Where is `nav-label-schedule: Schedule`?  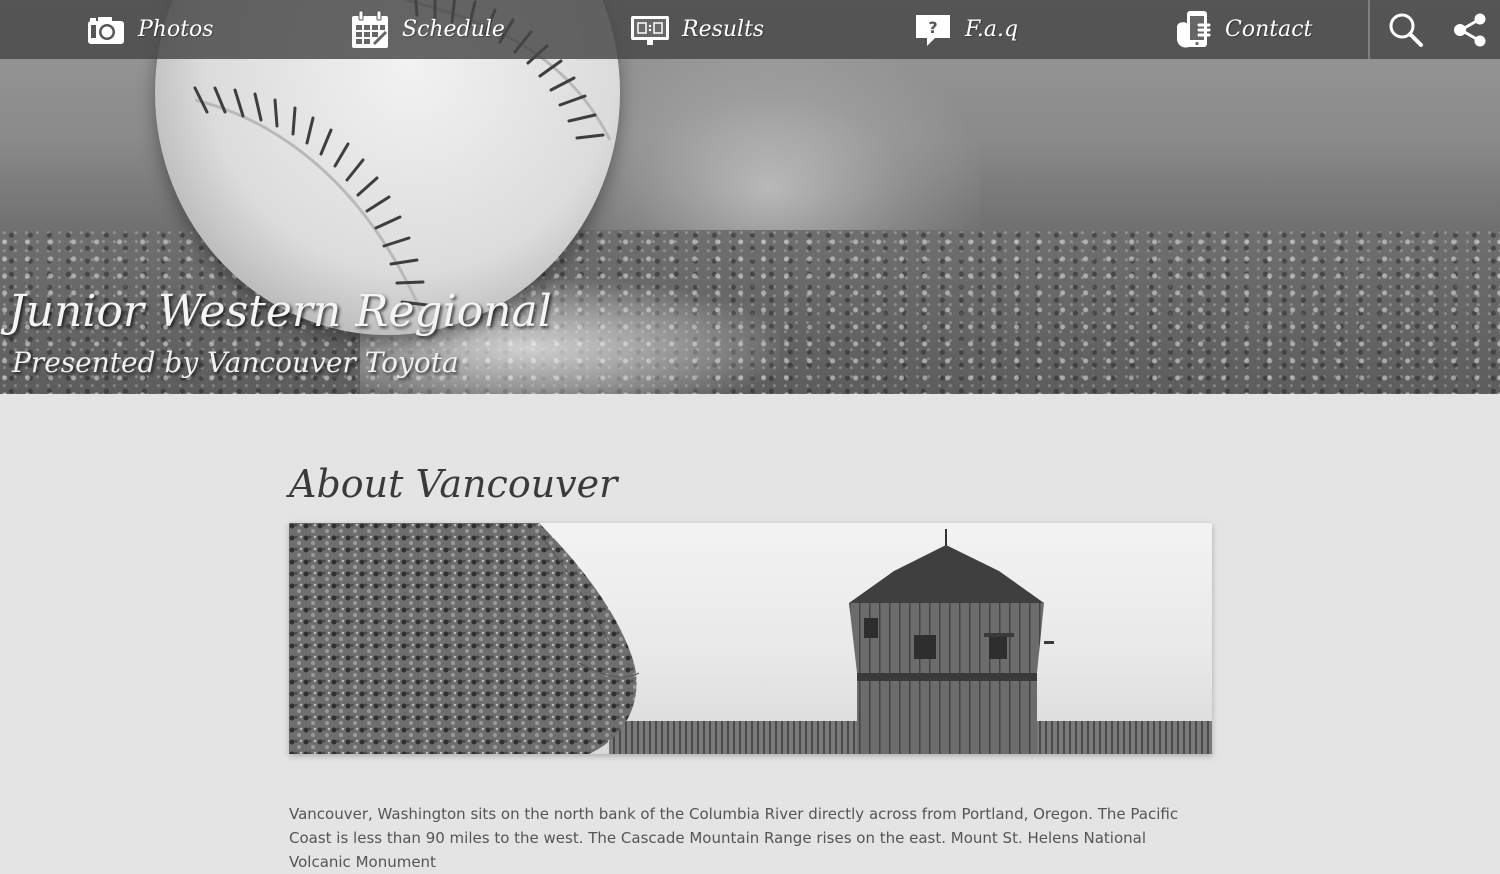
nav-label-schedule: Schedule is located at coordinates (453, 29).